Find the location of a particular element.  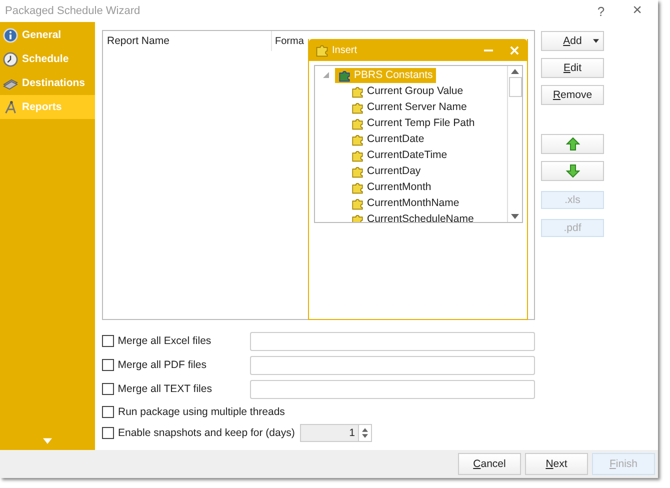

clock-icon is located at coordinates (10, 59).